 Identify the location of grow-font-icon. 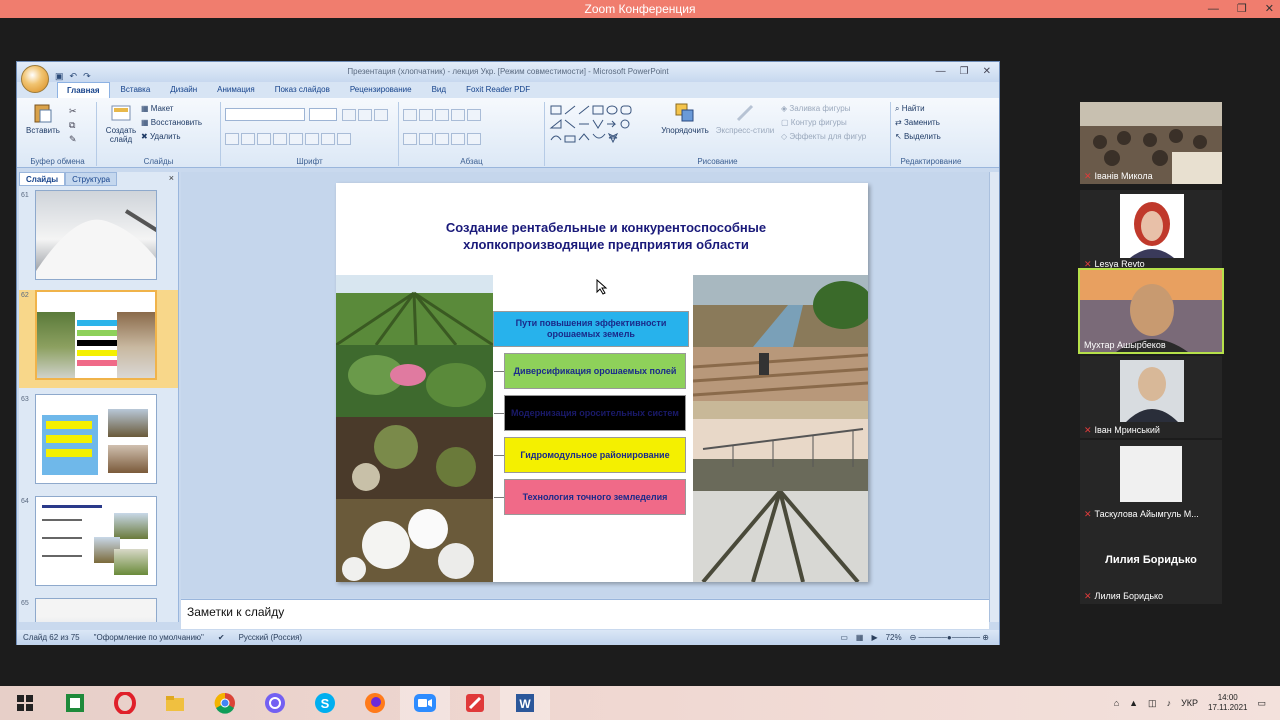
(348, 114).